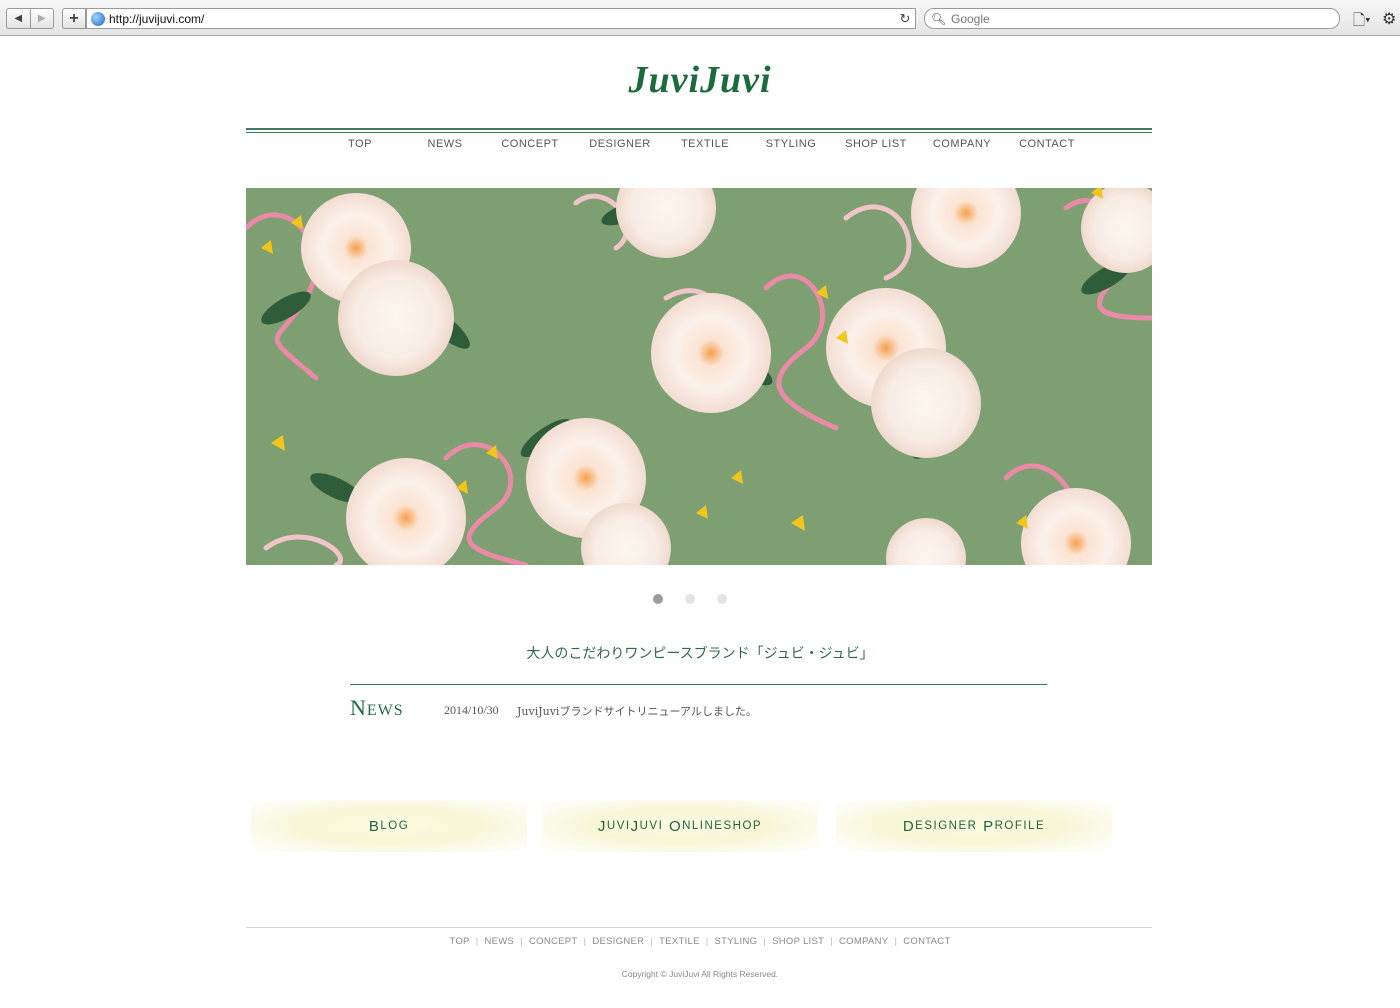  What do you see at coordinates (651, 826) in the screenshot?
I see `onlineshop-banner-rest-2: UVI` at bounding box center [651, 826].